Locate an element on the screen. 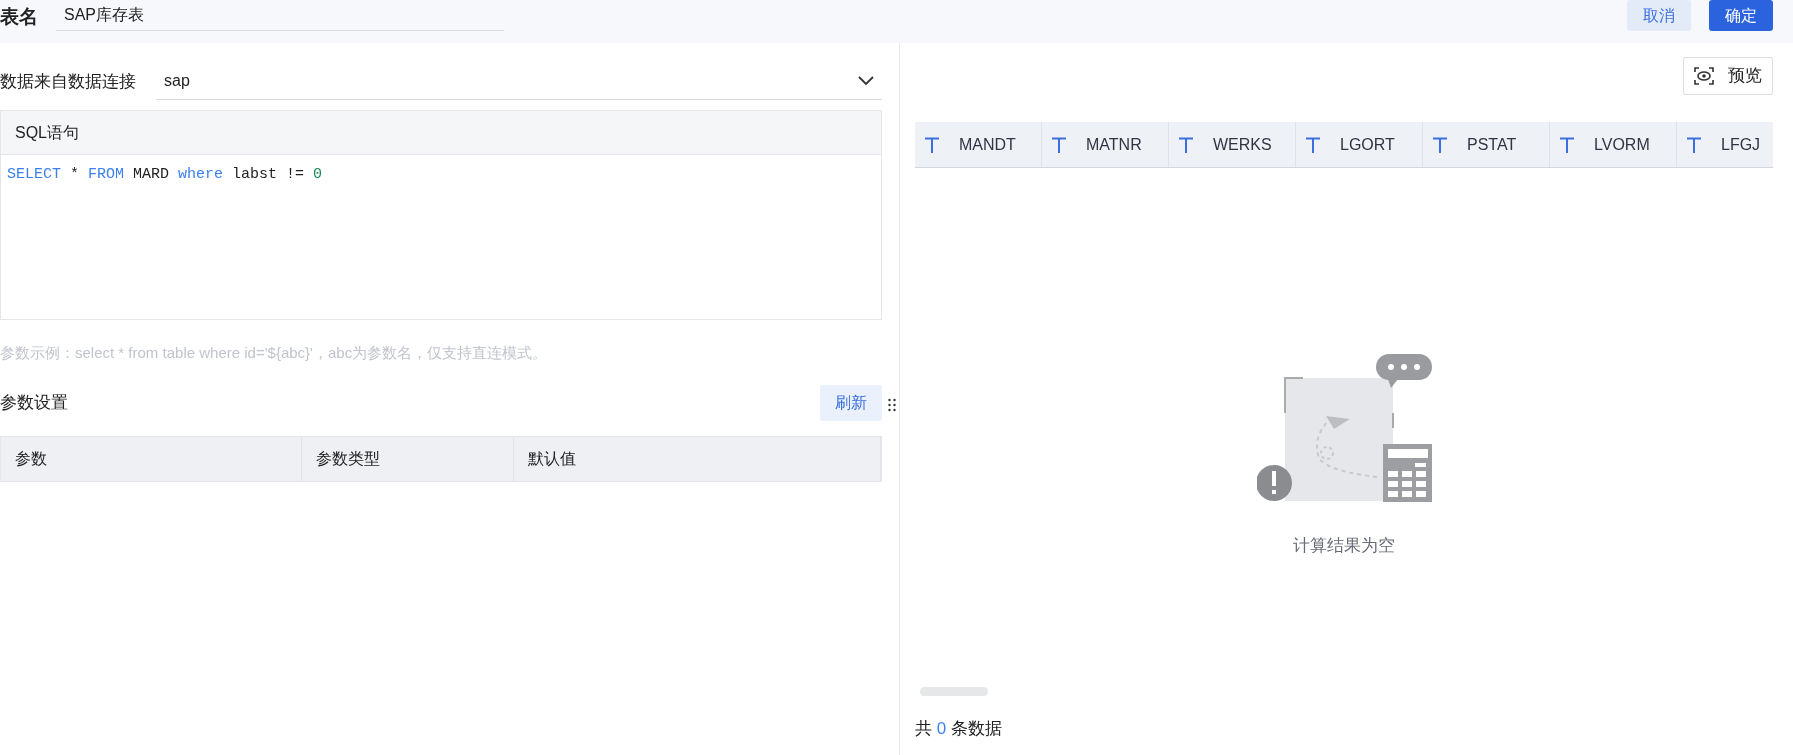 The height and width of the screenshot is (755, 1793). table-name-field: SAP库存表 is located at coordinates (280, 15).